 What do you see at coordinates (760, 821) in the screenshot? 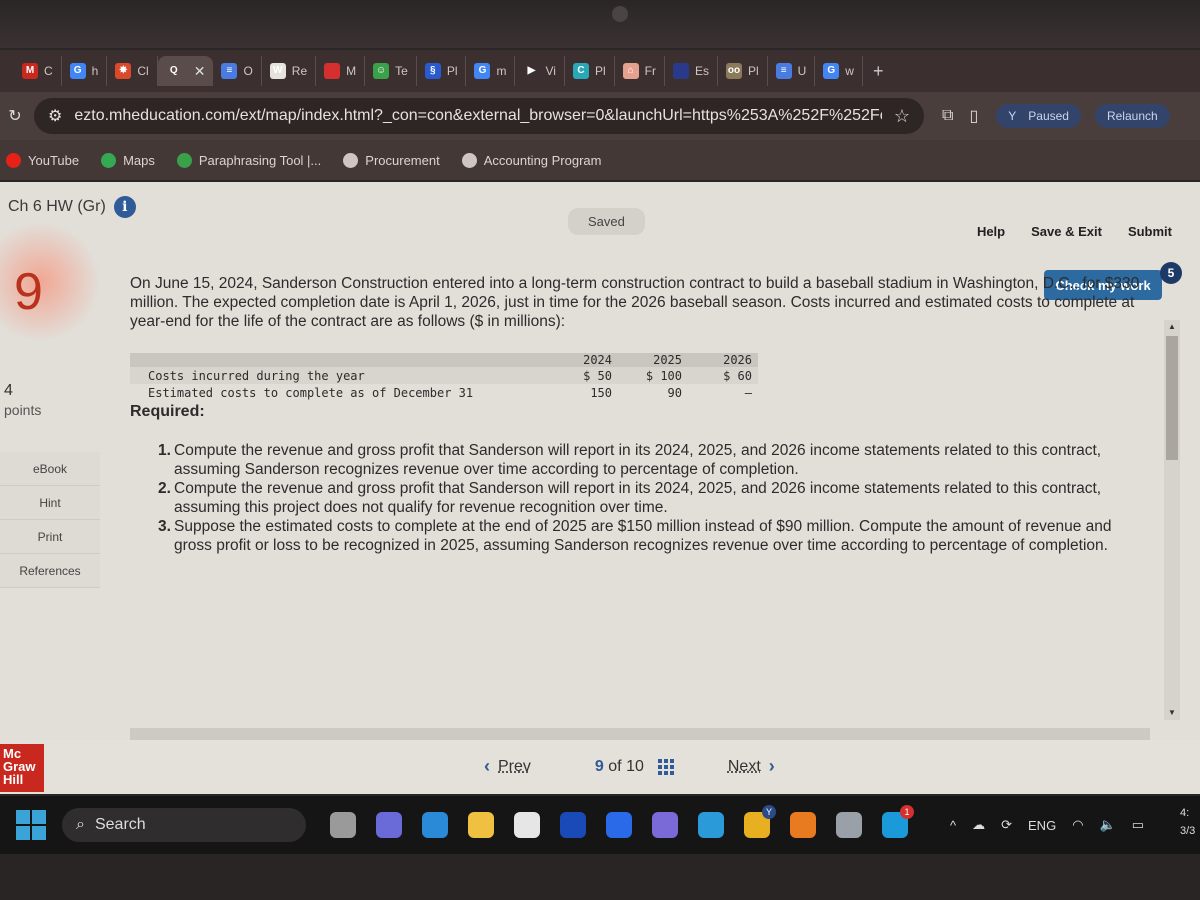
I see `chrome-icon: Y` at bounding box center [760, 821].